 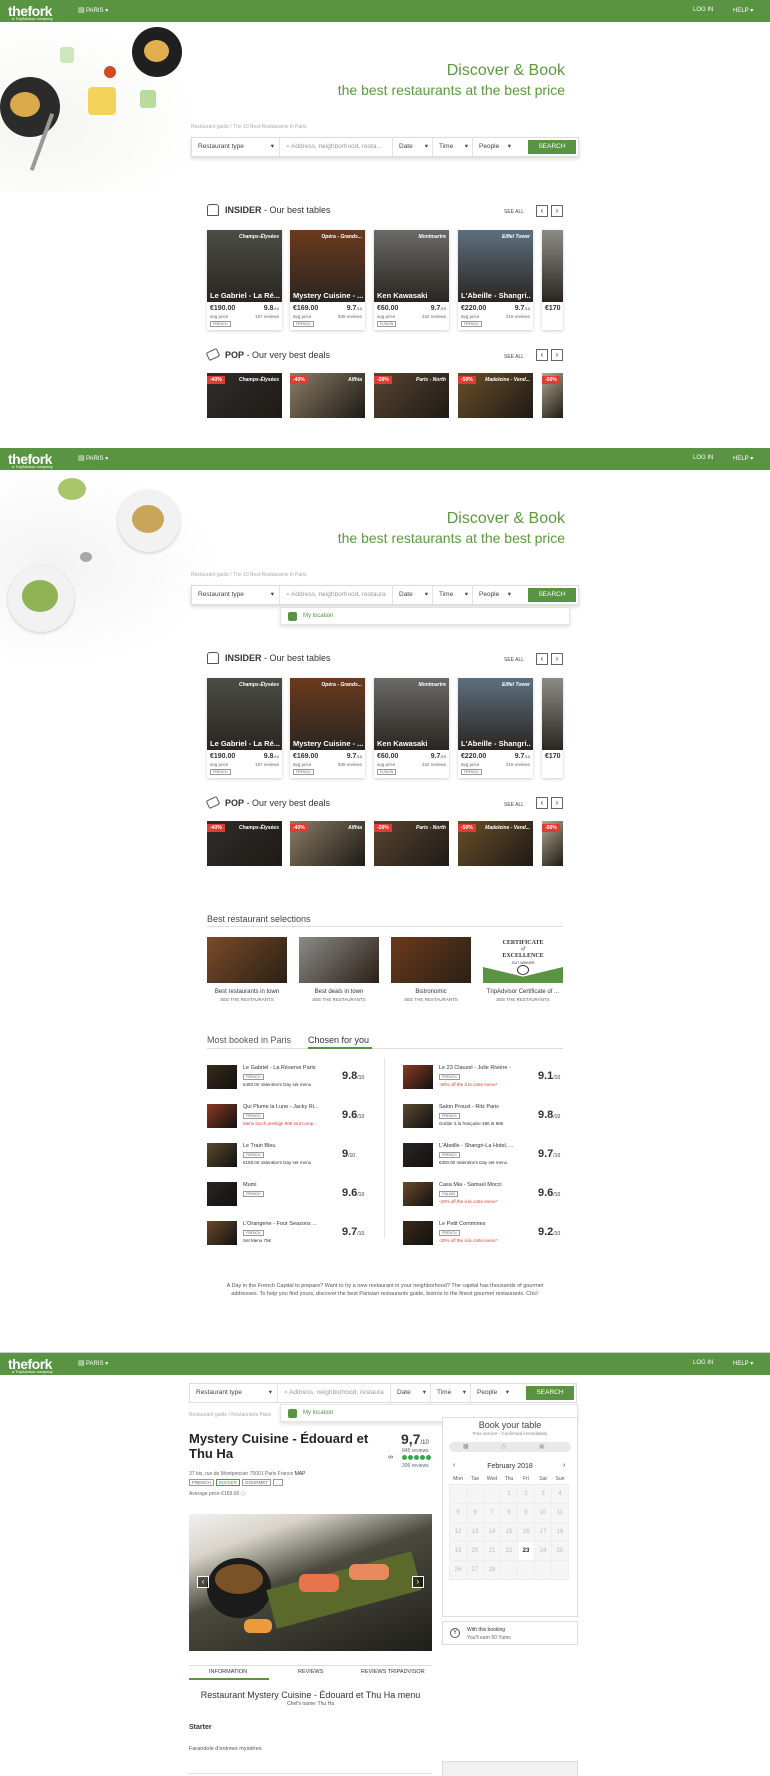 What do you see at coordinates (560, 1550) in the screenshot?
I see `calendar-day: 25` at bounding box center [560, 1550].